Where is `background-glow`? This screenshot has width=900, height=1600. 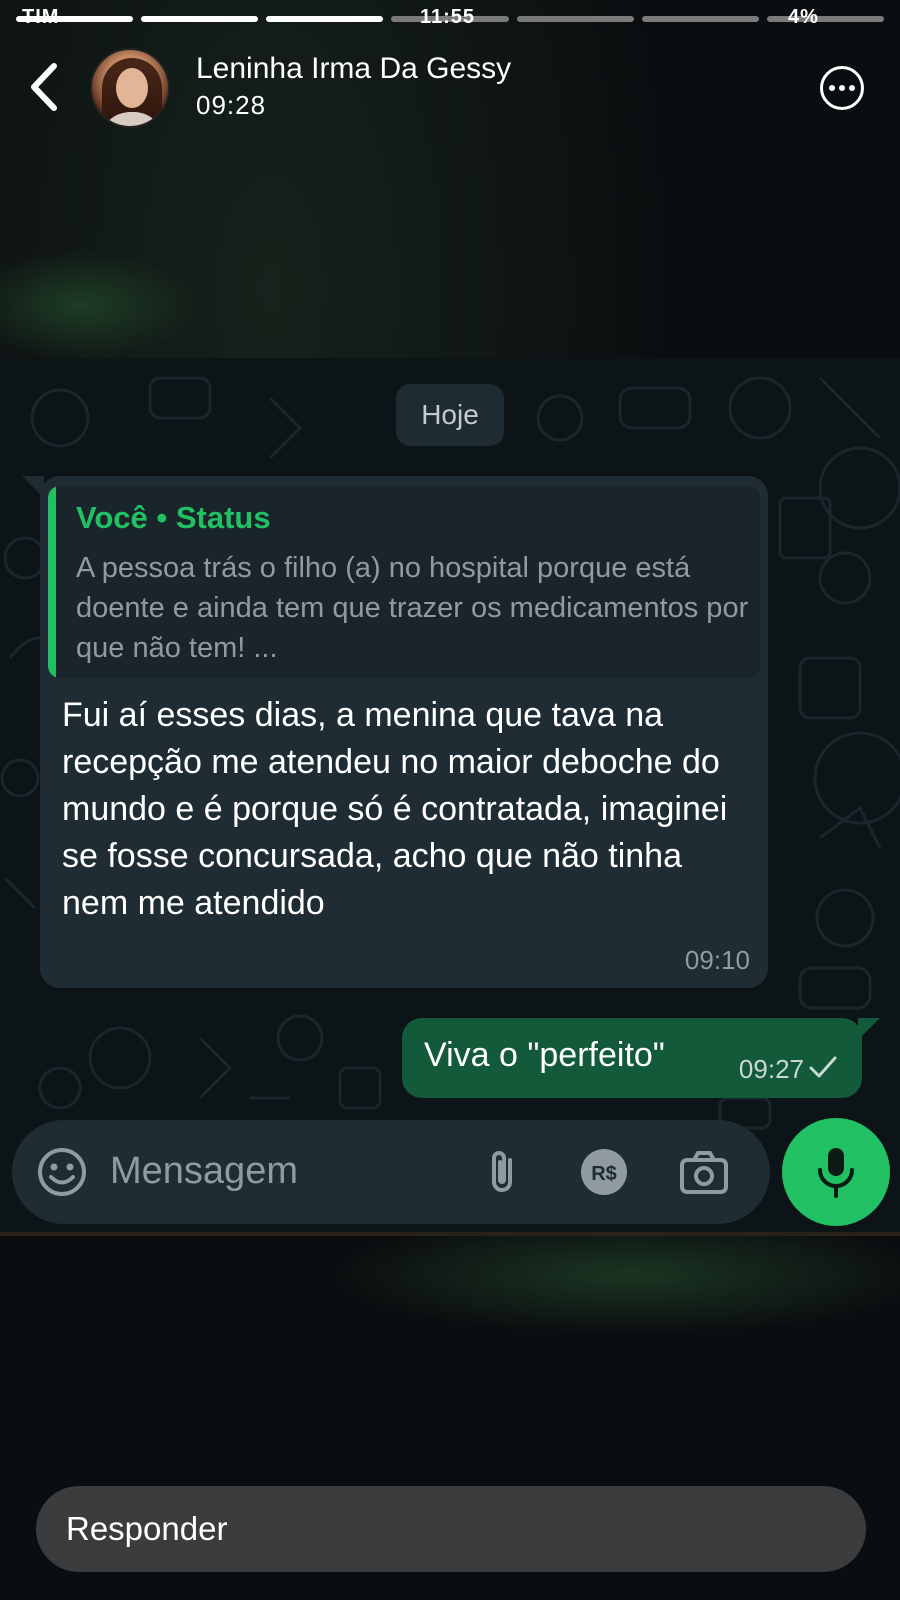
background-glow is located at coordinates (100, 305).